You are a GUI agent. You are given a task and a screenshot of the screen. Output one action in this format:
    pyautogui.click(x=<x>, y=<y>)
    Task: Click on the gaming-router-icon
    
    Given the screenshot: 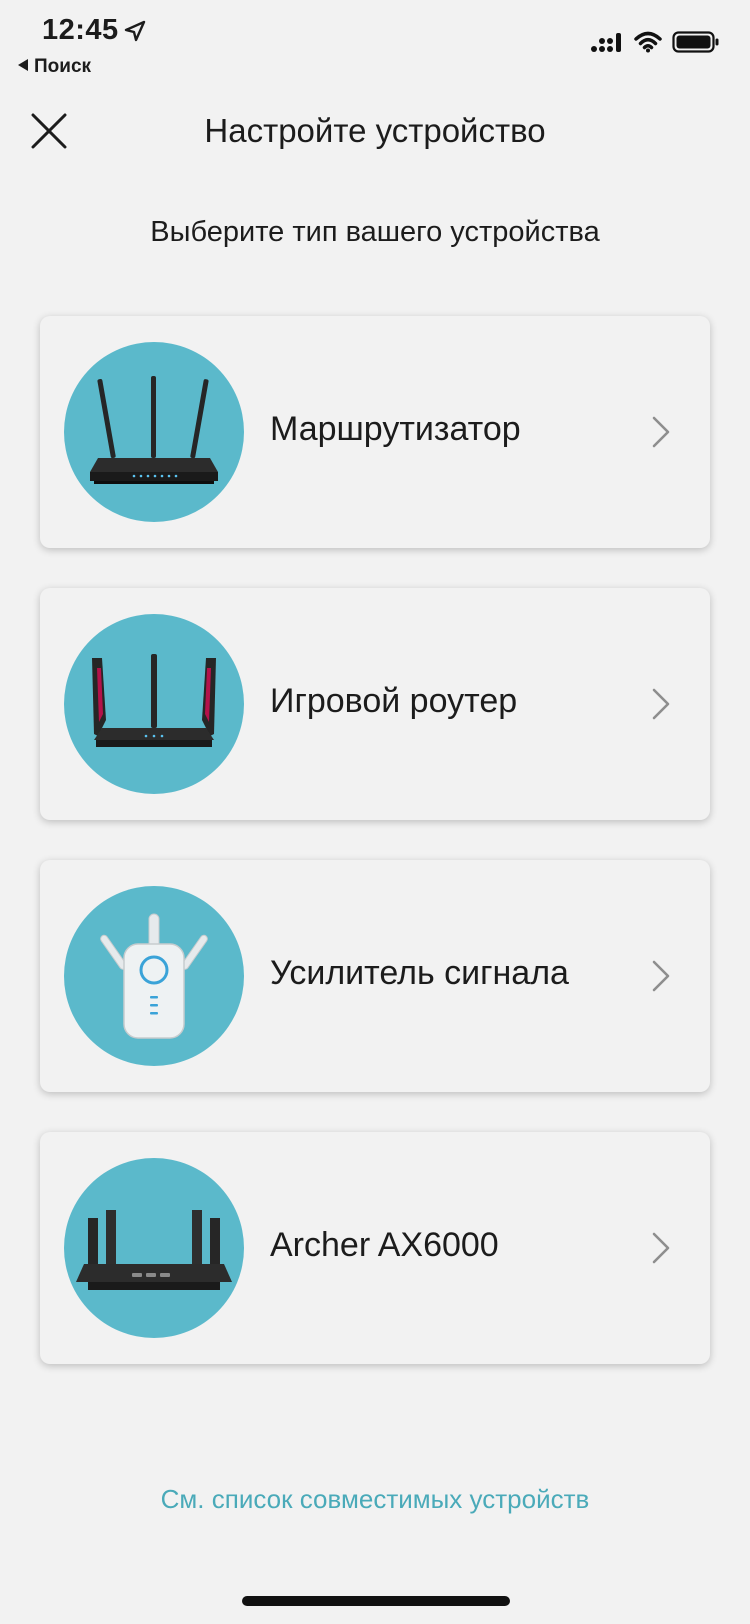 What is the action you would take?
    pyautogui.click(x=154, y=700)
    